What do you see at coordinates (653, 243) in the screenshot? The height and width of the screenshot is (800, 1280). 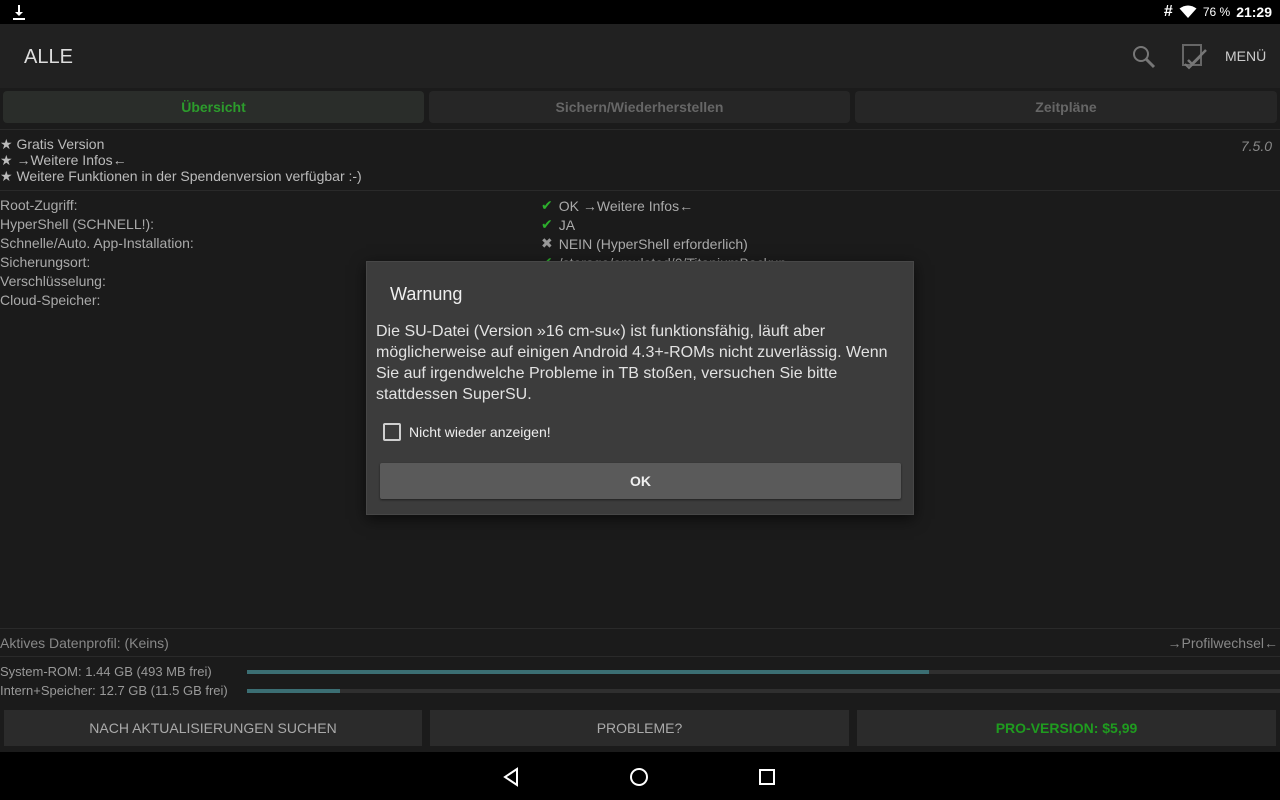 I see `status-value: NEIN (HyperShell erforderlich)` at bounding box center [653, 243].